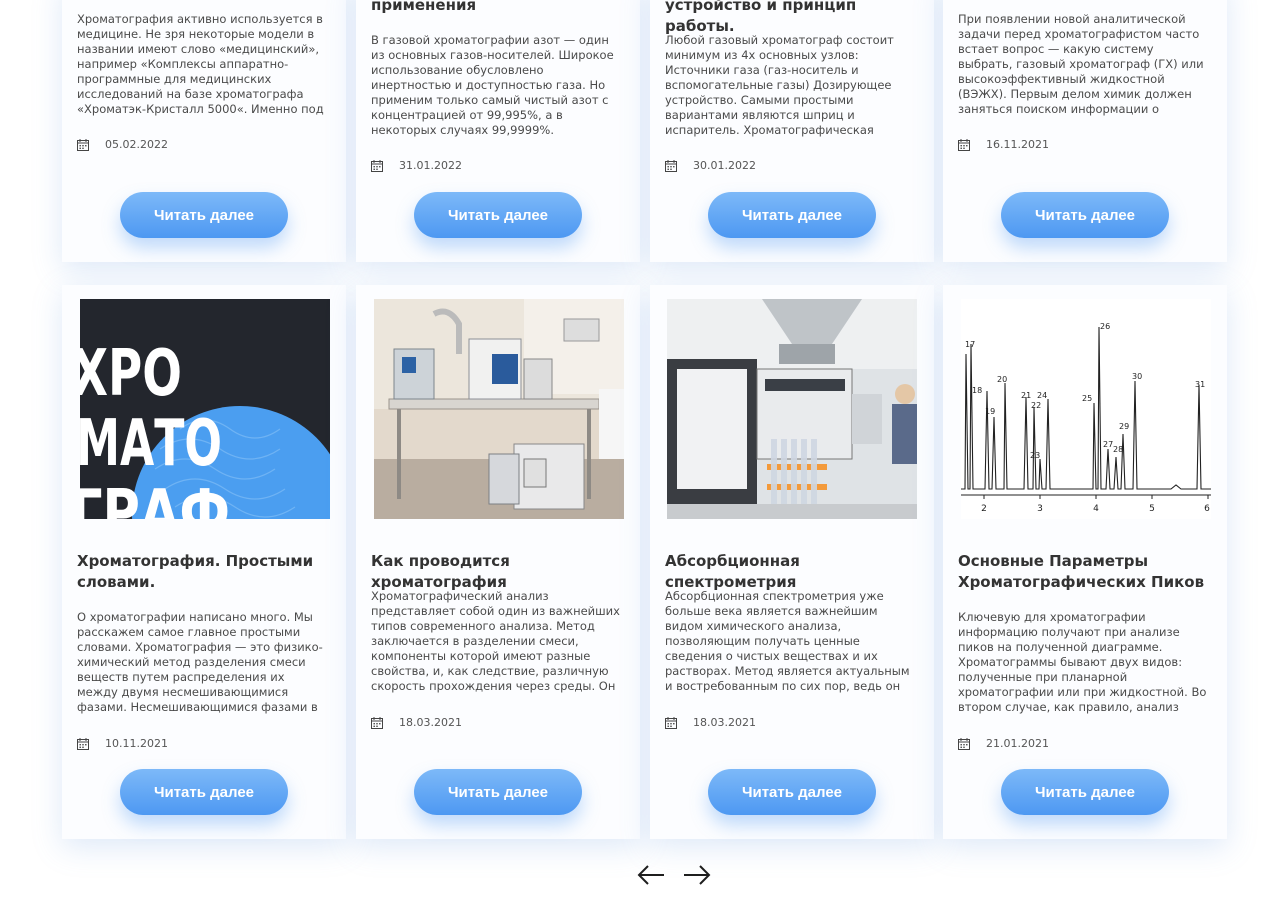 This screenshot has width=1283, height=897. I want to click on peak-label: 25, so click(1087, 398).